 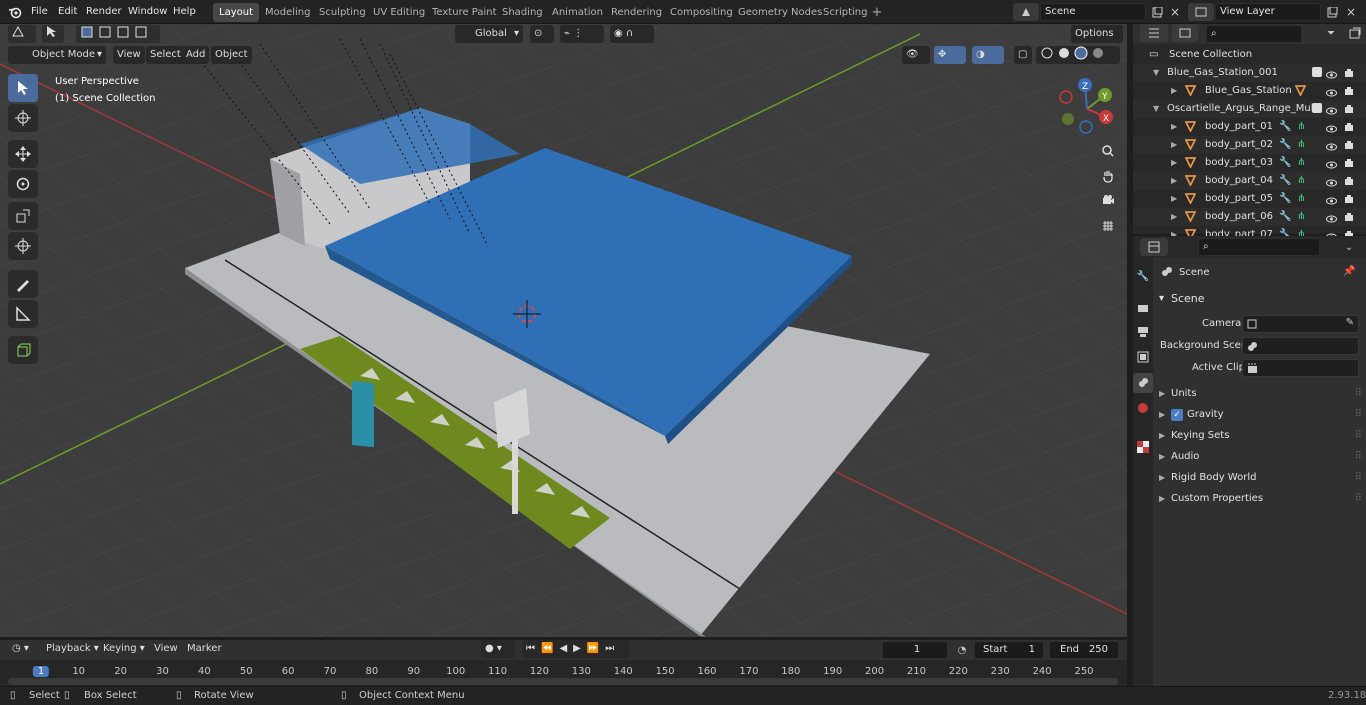 What do you see at coordinates (23, 154) in the screenshot?
I see `move-tool-icon` at bounding box center [23, 154].